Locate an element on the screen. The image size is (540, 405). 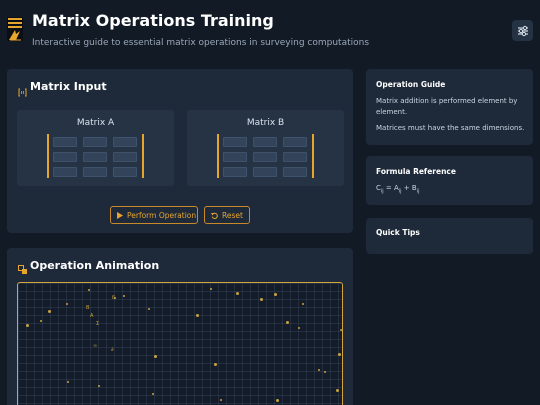
page-title: Matrix Operations Training is located at coordinates (153, 20).